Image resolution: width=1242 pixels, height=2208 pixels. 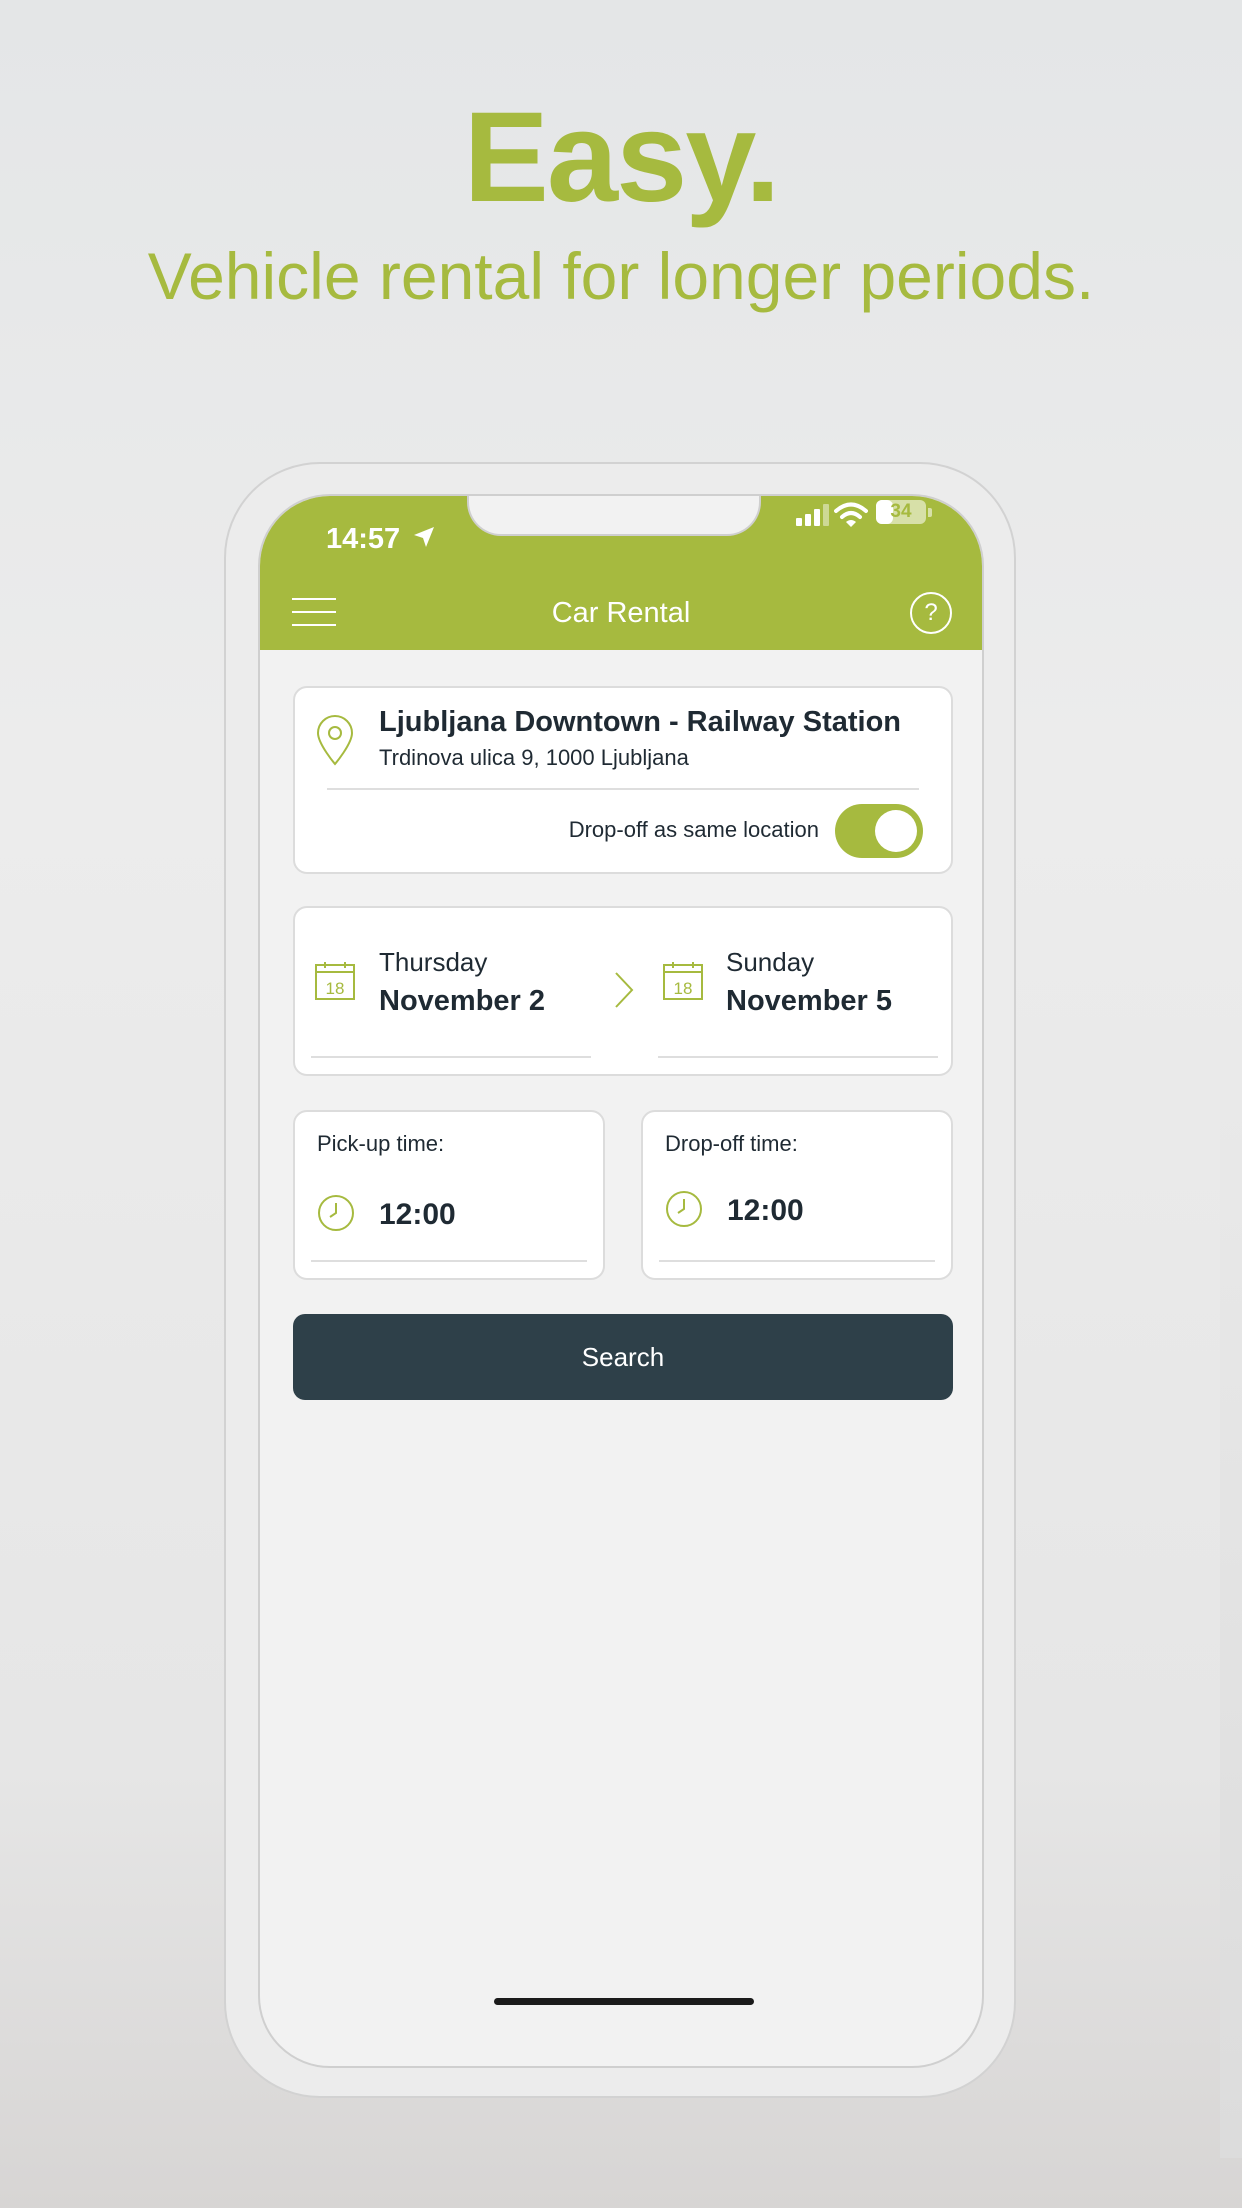 What do you see at coordinates (622, 157) in the screenshot?
I see `promo-headline: Easy.` at bounding box center [622, 157].